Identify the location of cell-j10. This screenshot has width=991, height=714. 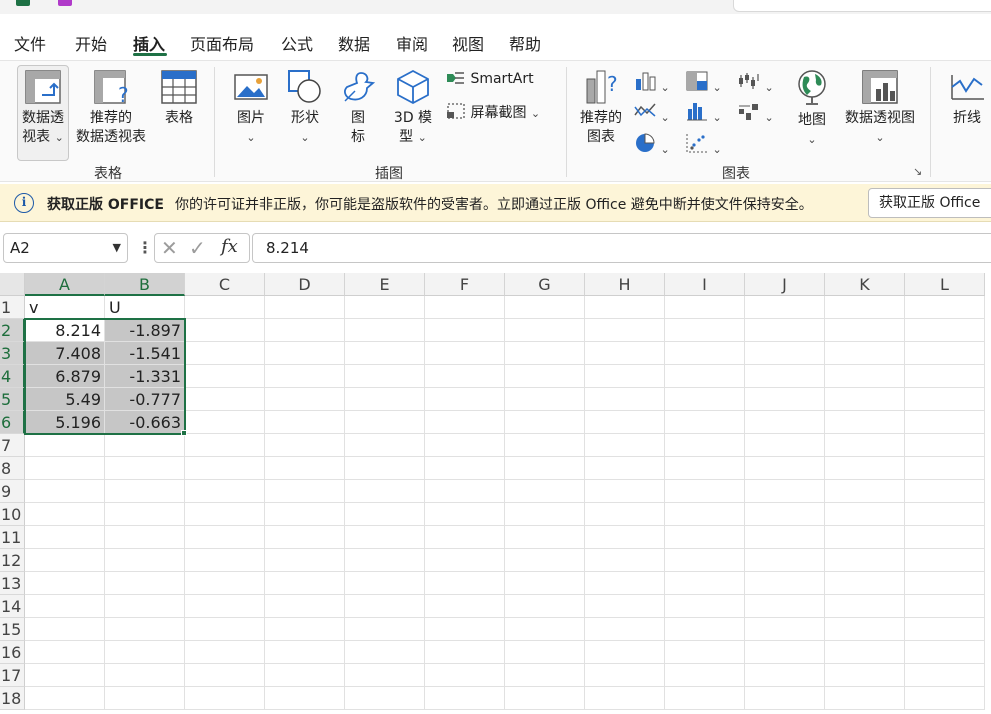
(785, 514).